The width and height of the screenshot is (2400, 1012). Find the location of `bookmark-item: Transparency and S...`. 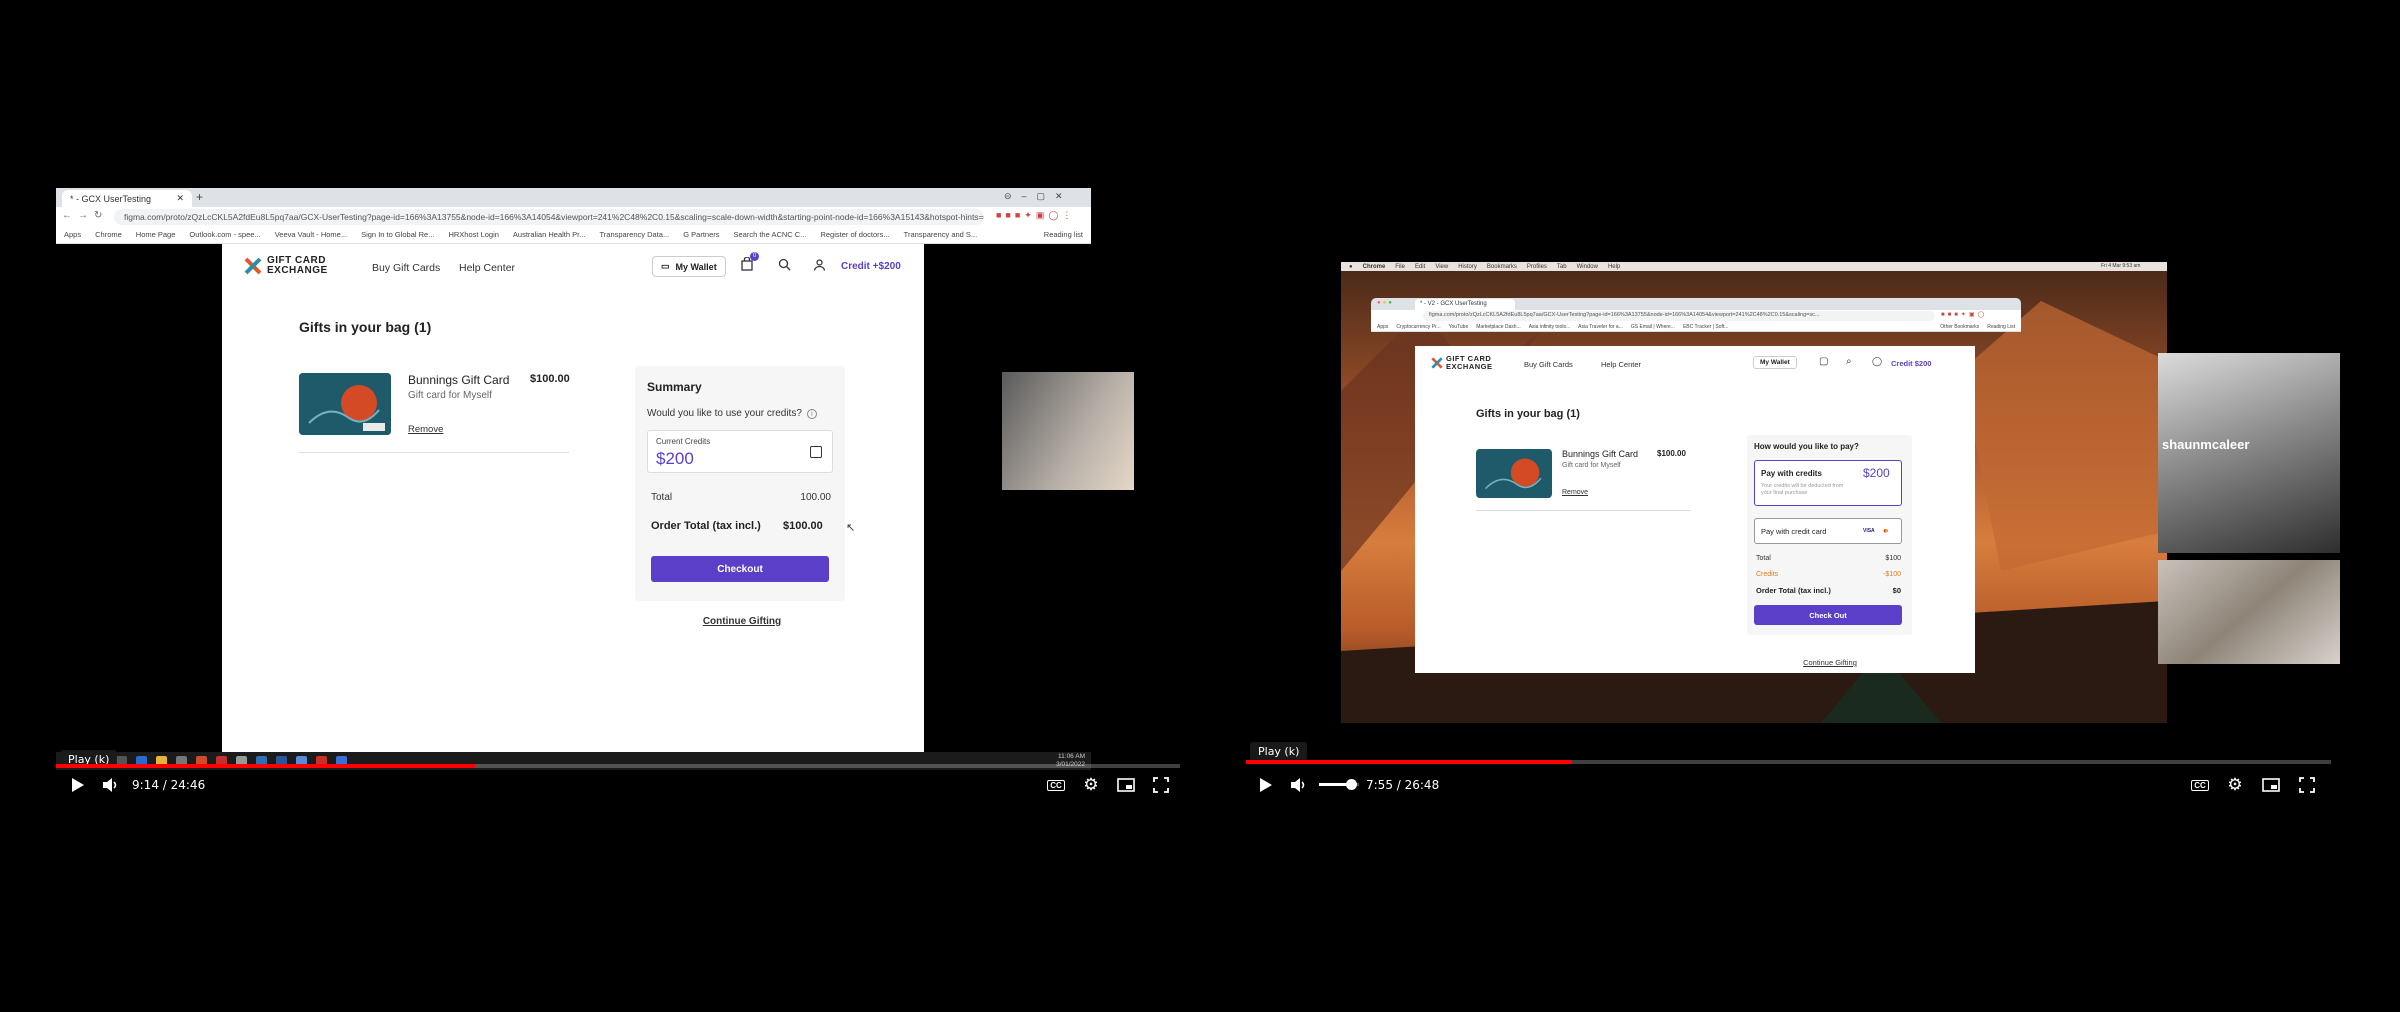

bookmark-item: Transparency and S... is located at coordinates (941, 235).